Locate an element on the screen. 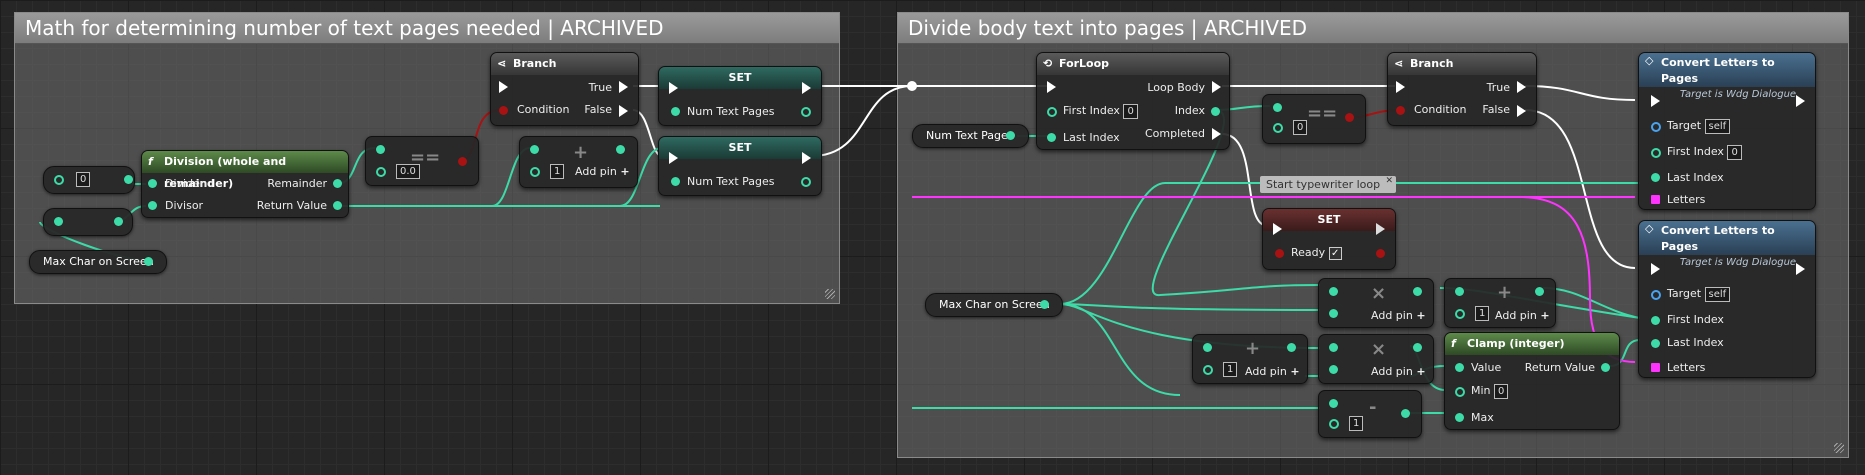 This screenshot has width=1865, height=475. completed-exec-pin is located at coordinates (1216, 134).